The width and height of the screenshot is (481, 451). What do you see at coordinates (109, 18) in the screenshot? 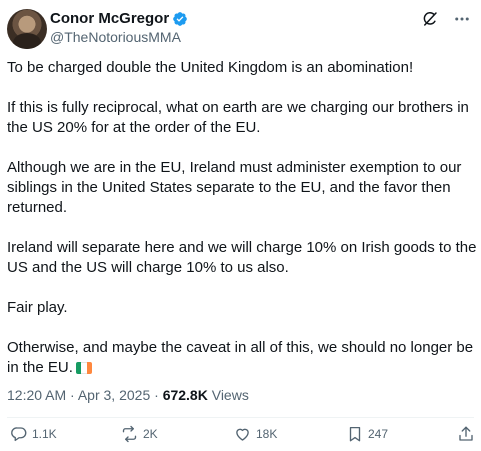
I see `author-display-name: Conor McGregor` at bounding box center [109, 18].